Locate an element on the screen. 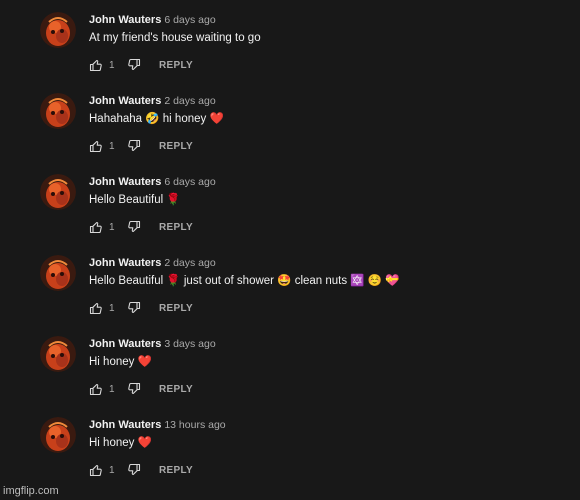  comment-text: Hahahaha 🤣 hi honey ❤️ is located at coordinates (156, 119).